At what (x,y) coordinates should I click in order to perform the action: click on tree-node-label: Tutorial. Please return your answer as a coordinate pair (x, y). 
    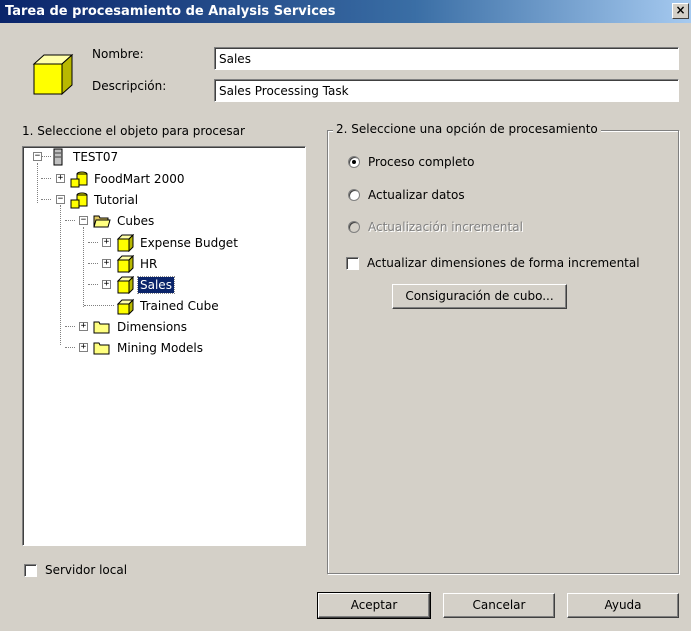
    Looking at the image, I should click on (116, 200).